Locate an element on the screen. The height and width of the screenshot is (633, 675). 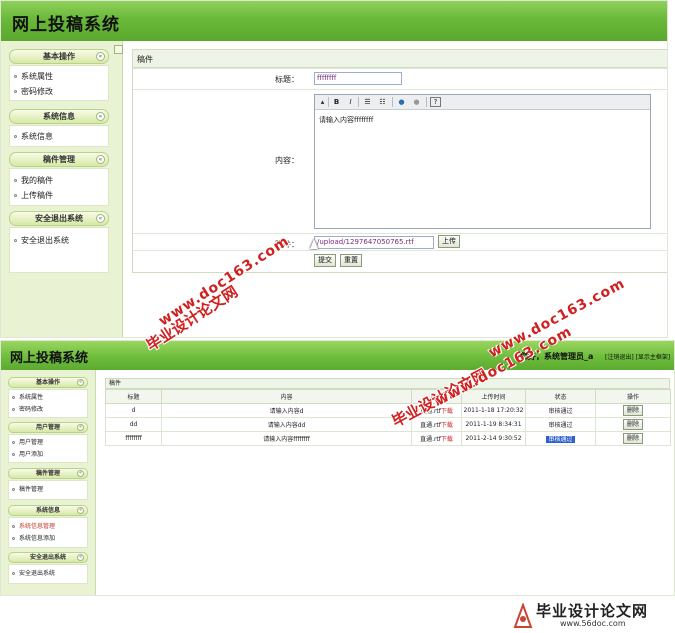
reset-button: 重置 is located at coordinates (351, 260).